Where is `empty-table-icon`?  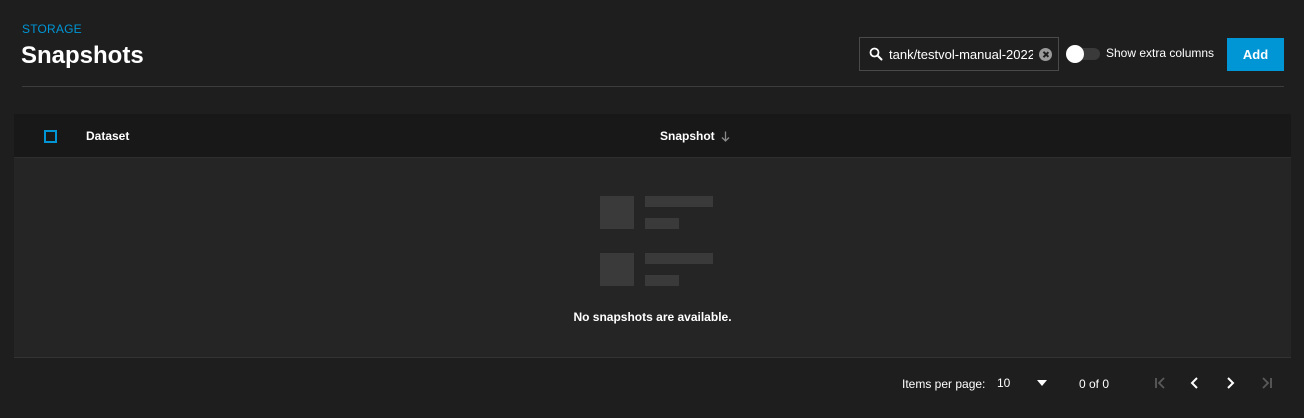 empty-table-icon is located at coordinates (656, 241).